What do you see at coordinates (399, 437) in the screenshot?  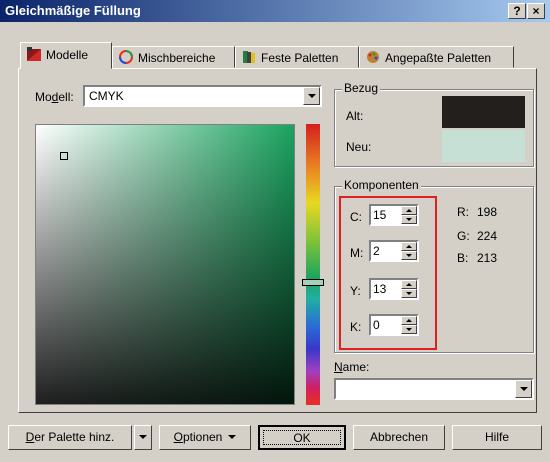 I see `cancel-button: Abbrechen` at bounding box center [399, 437].